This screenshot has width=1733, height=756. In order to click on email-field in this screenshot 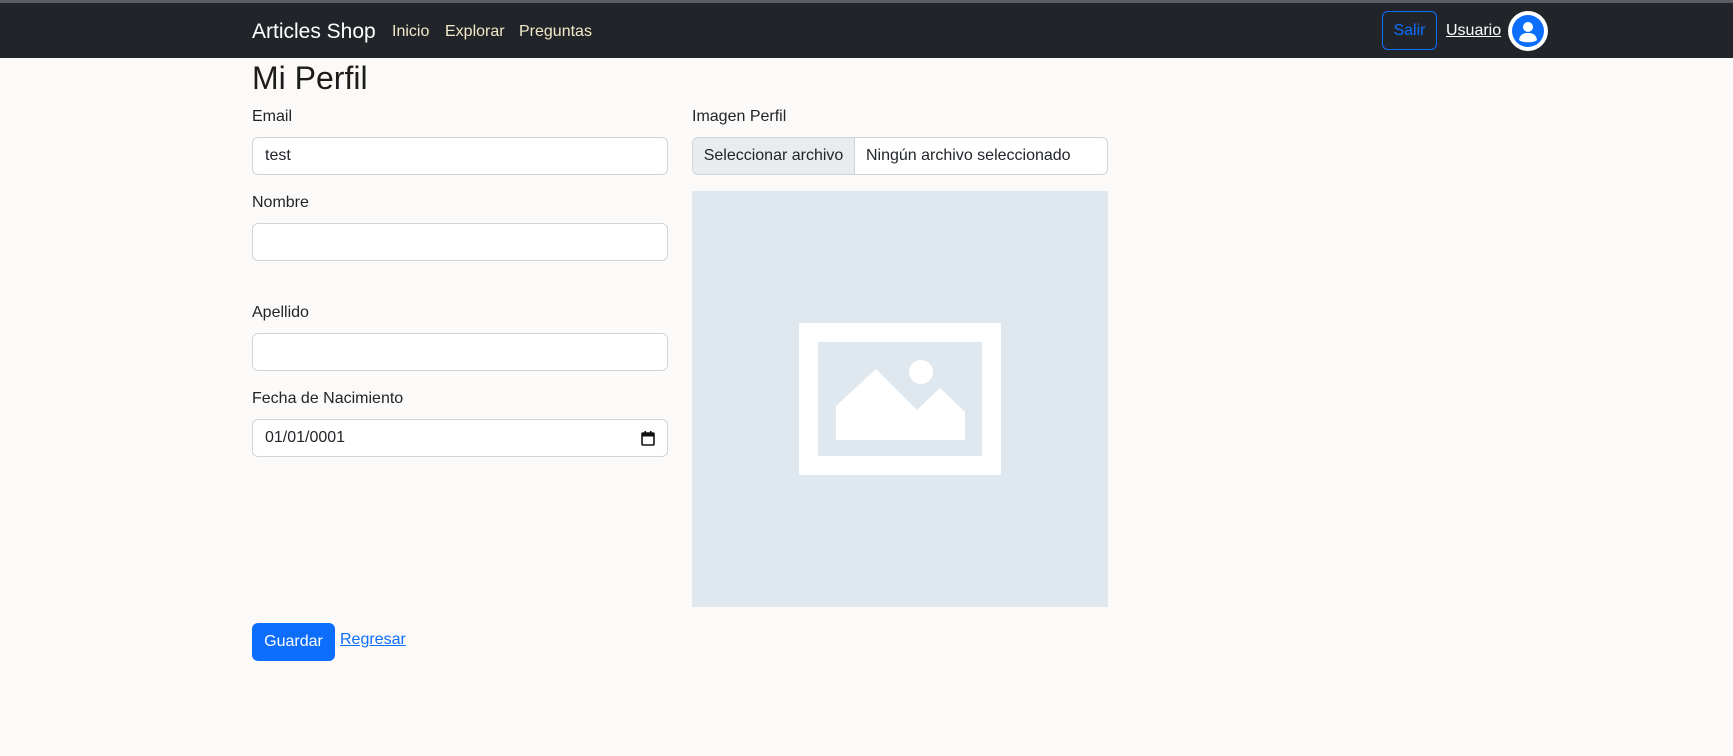, I will do `click(460, 156)`.